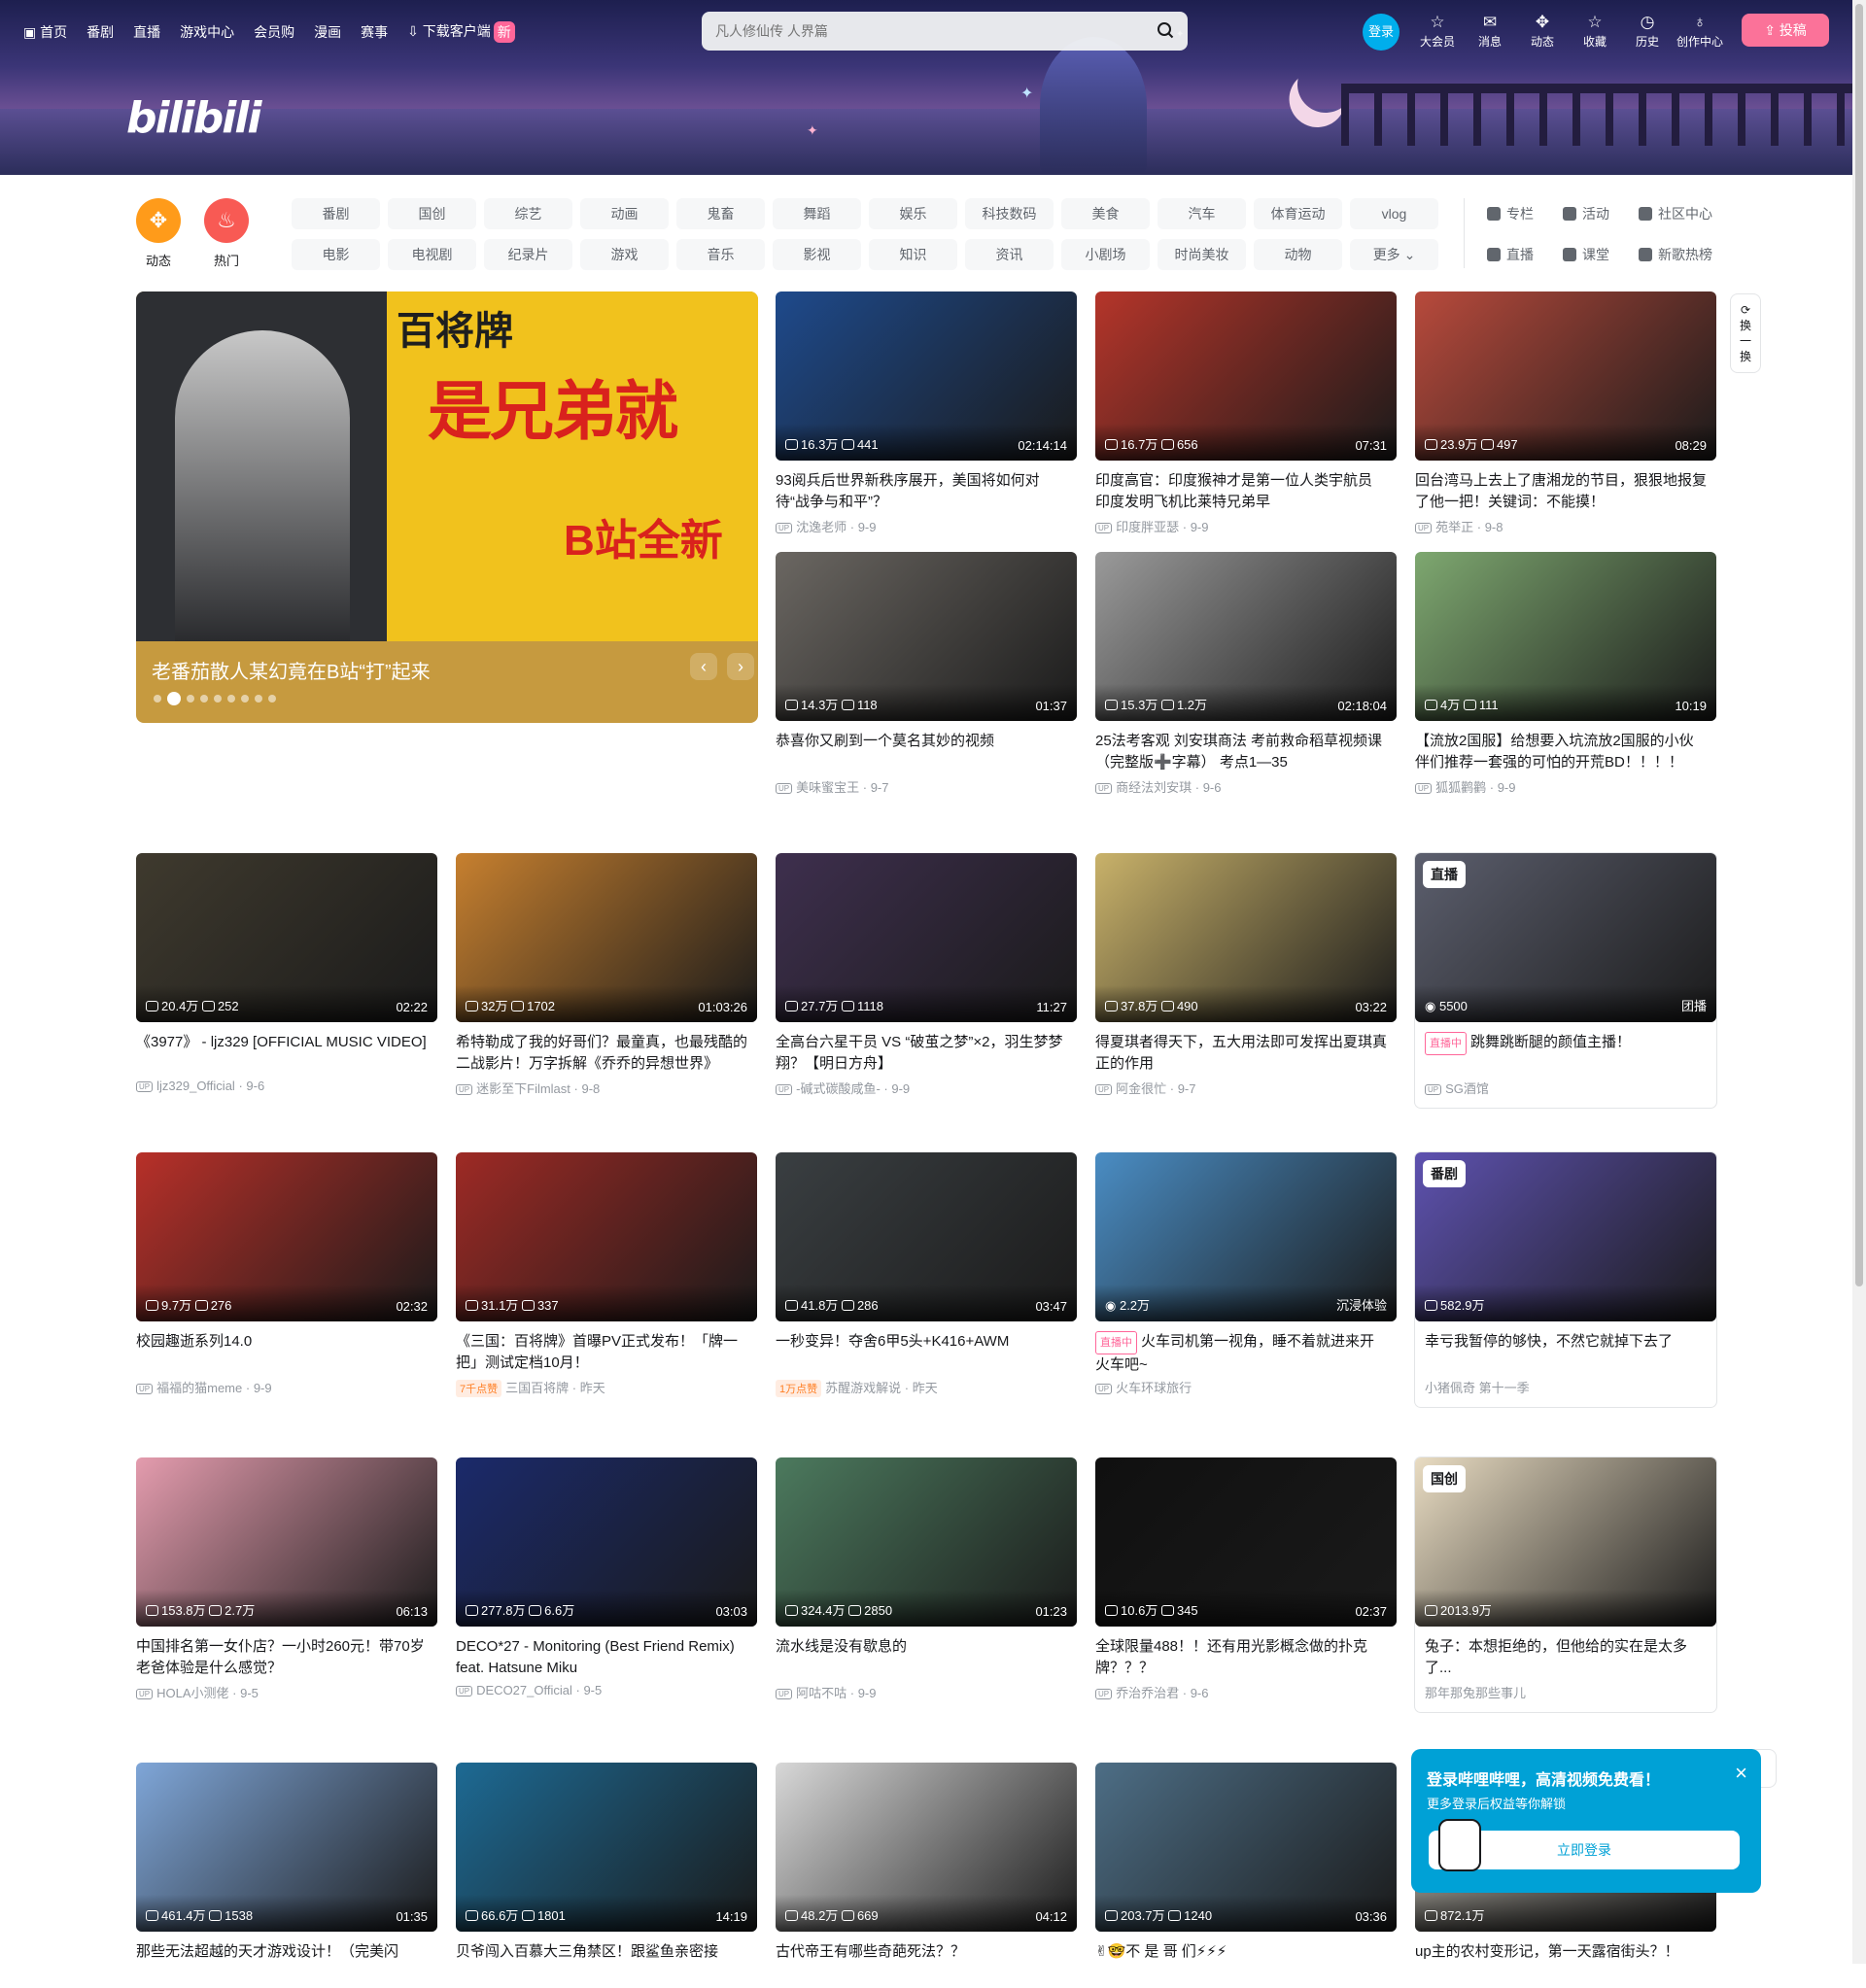 Image resolution: width=1866 pixels, height=1988 pixels. Describe the element at coordinates (1298, 254) in the screenshot. I see `channel-chip: 动物` at that location.